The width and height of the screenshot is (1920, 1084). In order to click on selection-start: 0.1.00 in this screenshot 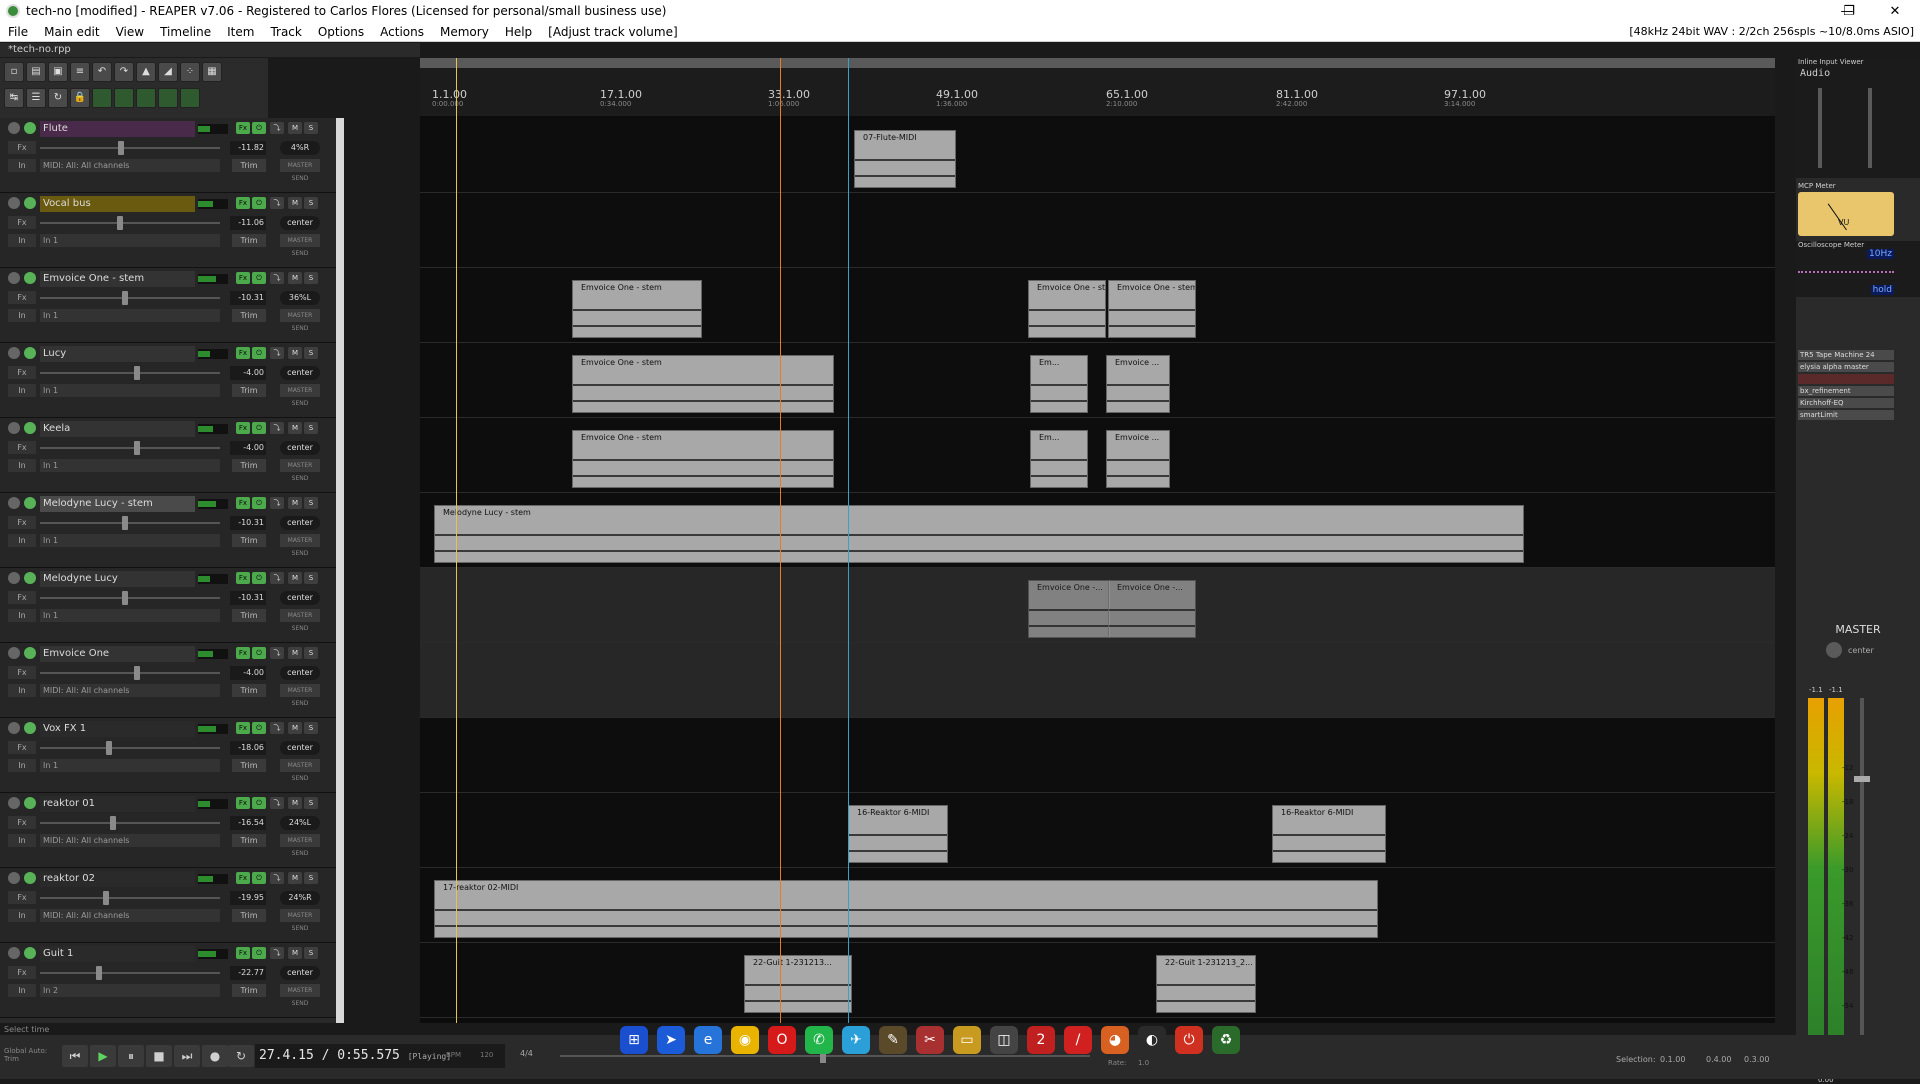, I will do `click(1672, 1059)`.